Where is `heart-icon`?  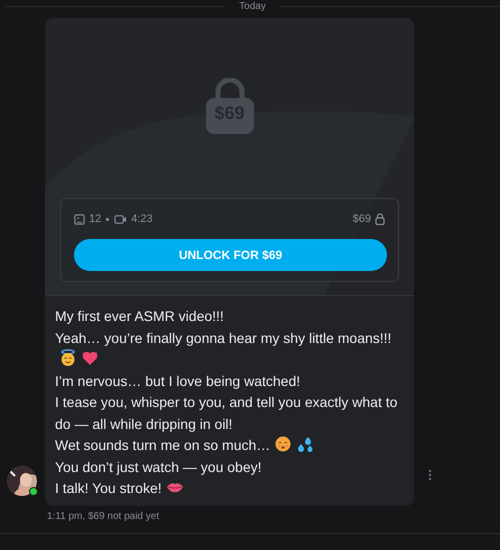 heart-icon is located at coordinates (90, 358).